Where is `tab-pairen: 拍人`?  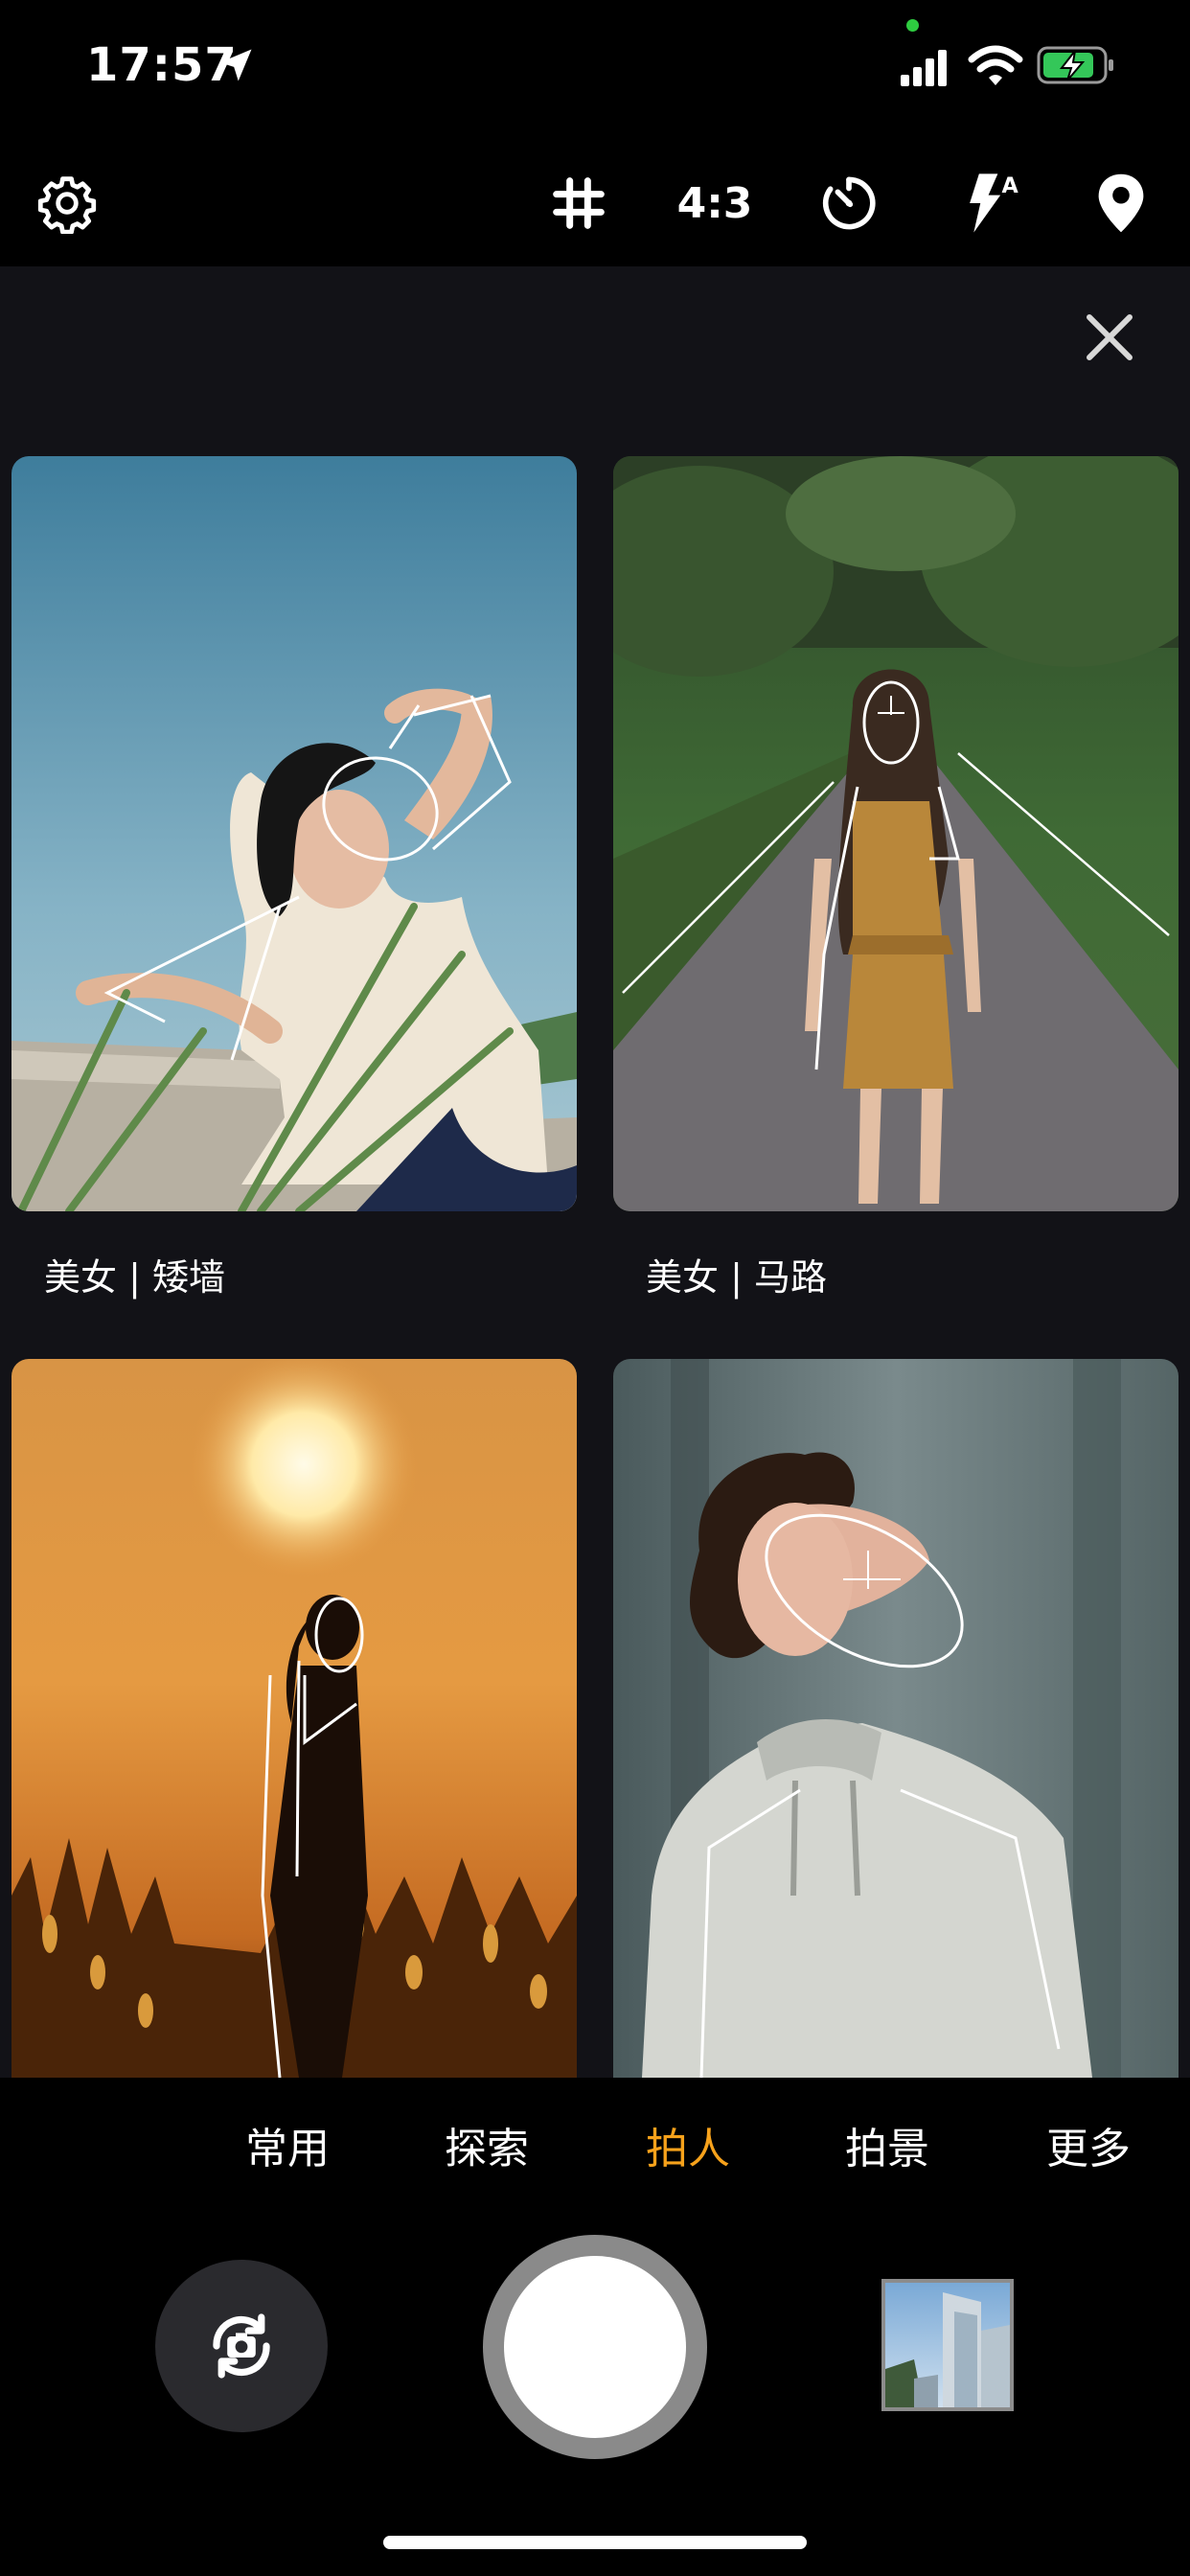
tab-pairen: 拍人 is located at coordinates (688, 2144).